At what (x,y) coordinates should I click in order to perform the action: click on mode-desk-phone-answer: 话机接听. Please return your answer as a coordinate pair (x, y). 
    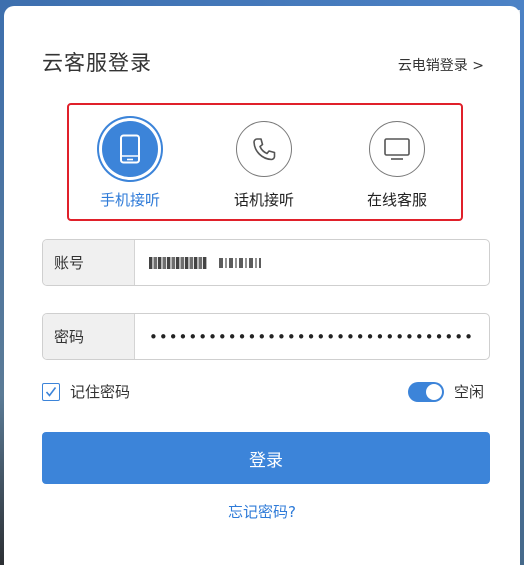
    Looking at the image, I should click on (264, 166).